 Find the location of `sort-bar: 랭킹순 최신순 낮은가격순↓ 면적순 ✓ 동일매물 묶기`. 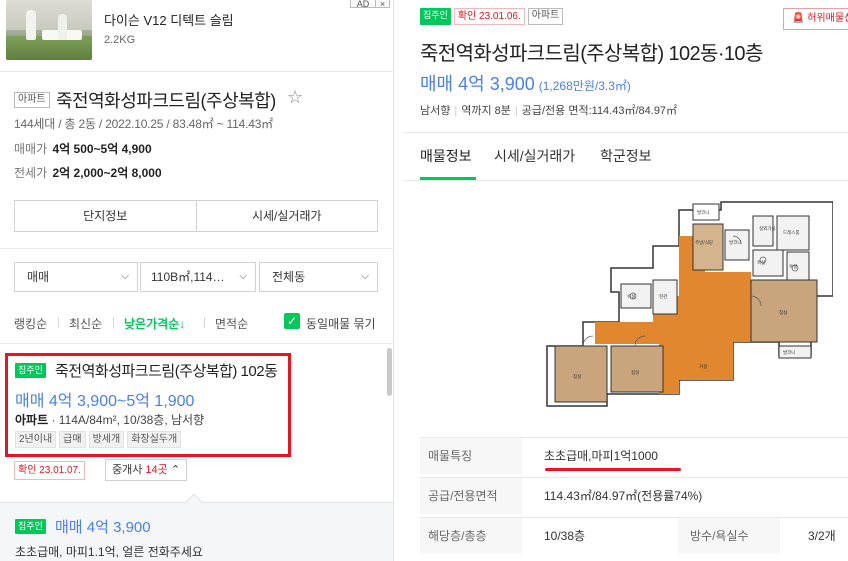

sort-bar: 랭킹순 최신순 낮은가격순↓ 면적순 ✓ 동일매물 묶기 is located at coordinates (196, 322).